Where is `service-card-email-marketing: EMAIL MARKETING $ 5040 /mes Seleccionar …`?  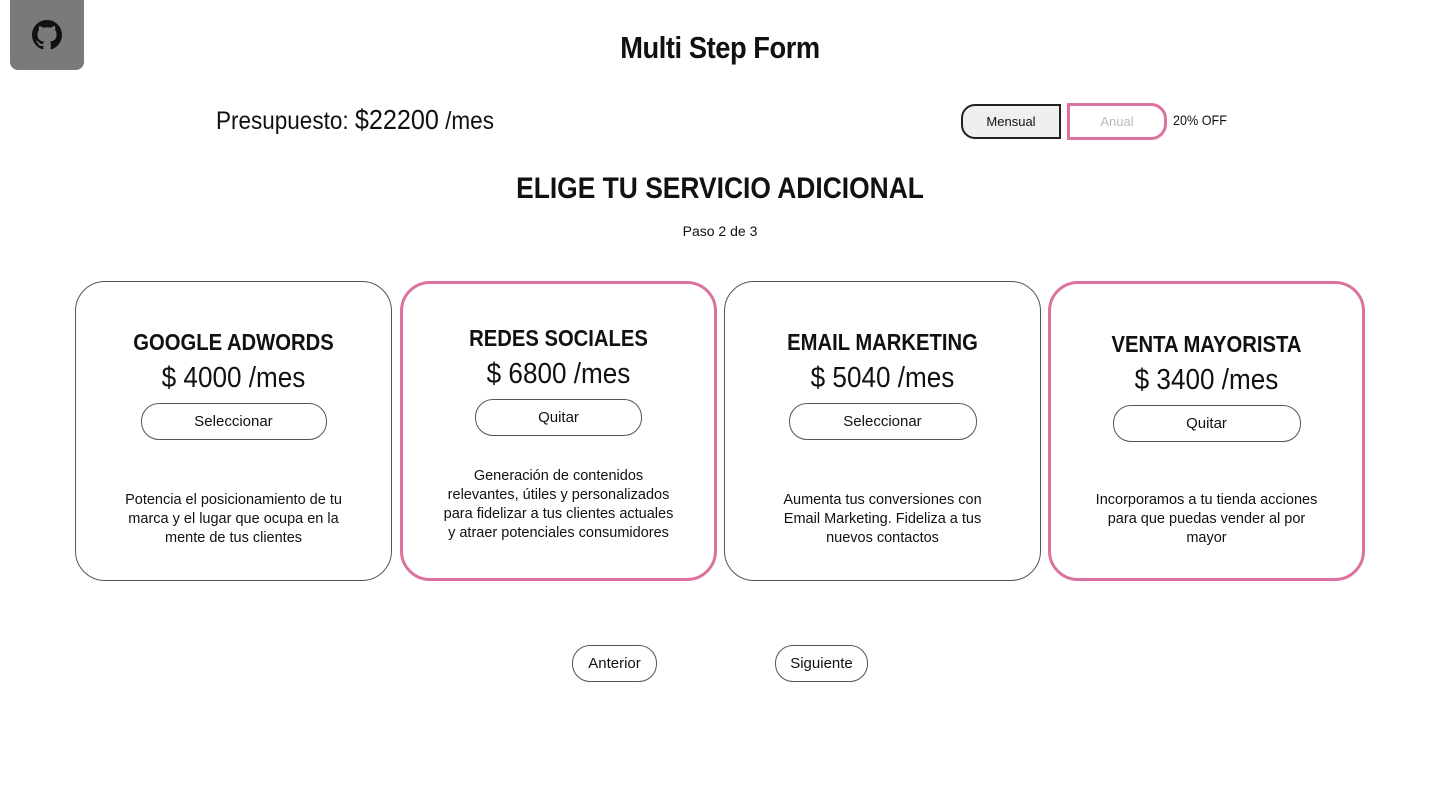 service-card-email-marketing: EMAIL MARKETING $ 5040 /mes Seleccionar … is located at coordinates (882, 431).